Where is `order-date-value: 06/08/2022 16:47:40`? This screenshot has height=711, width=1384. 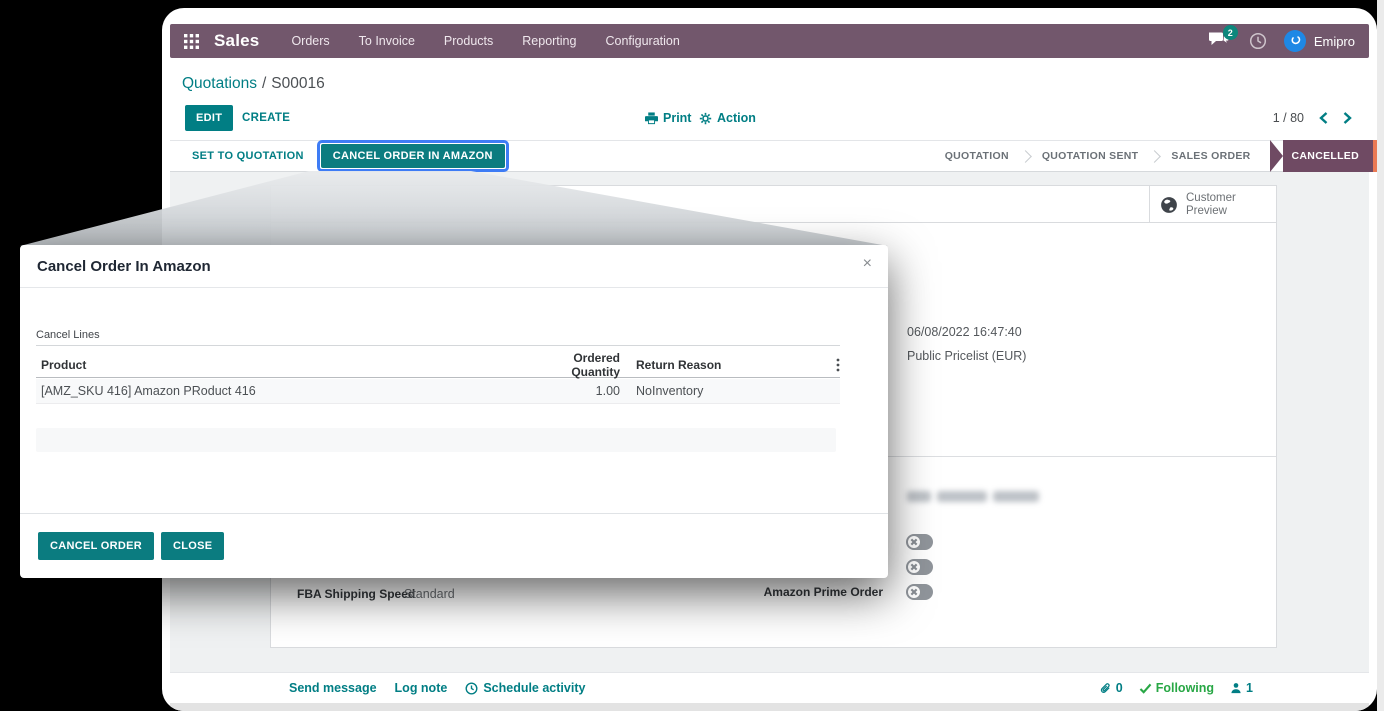
order-date-value: 06/08/2022 16:47:40 is located at coordinates (964, 332).